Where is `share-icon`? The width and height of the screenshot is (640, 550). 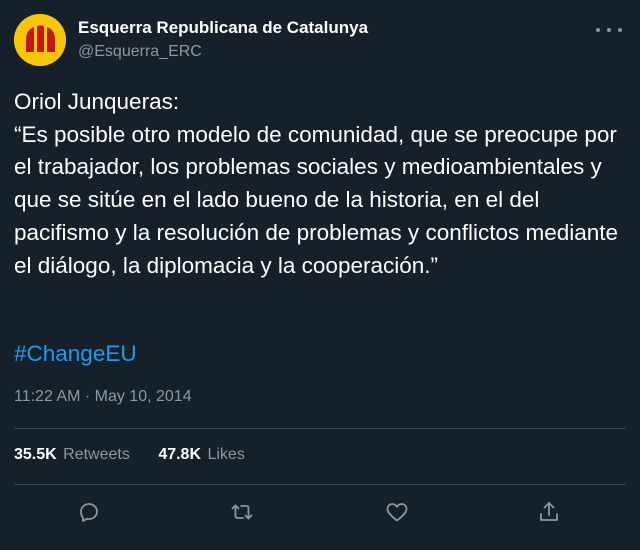
share-icon is located at coordinates (549, 511).